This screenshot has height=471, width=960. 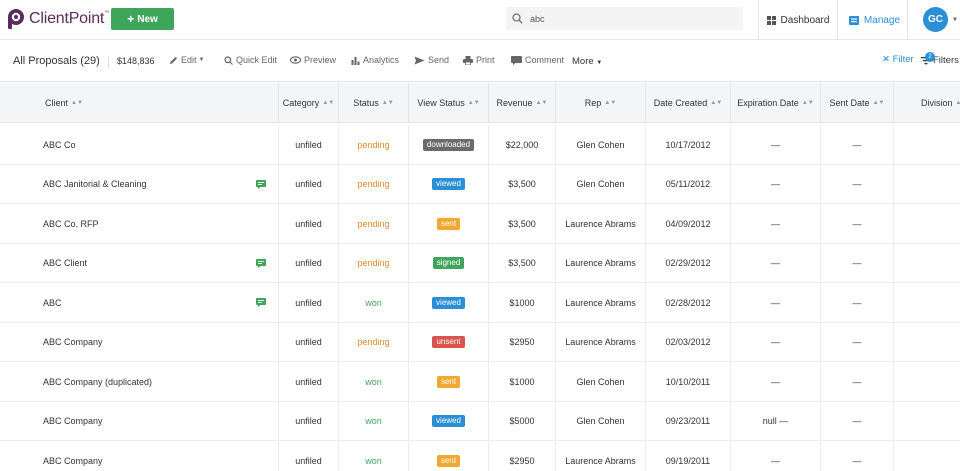 What do you see at coordinates (448, 223) in the screenshot?
I see `cell-view-status: sent` at bounding box center [448, 223].